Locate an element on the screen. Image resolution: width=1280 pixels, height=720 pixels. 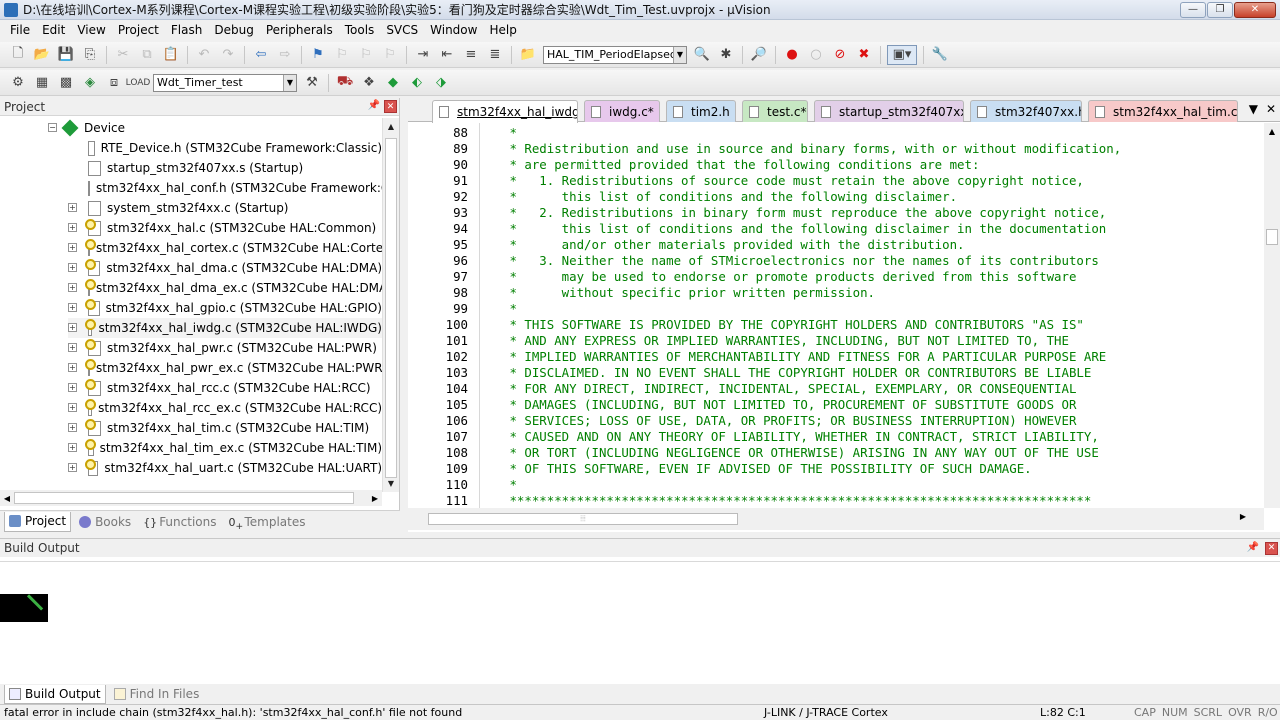
cut-icon: ✂ is located at coordinates (123, 55).